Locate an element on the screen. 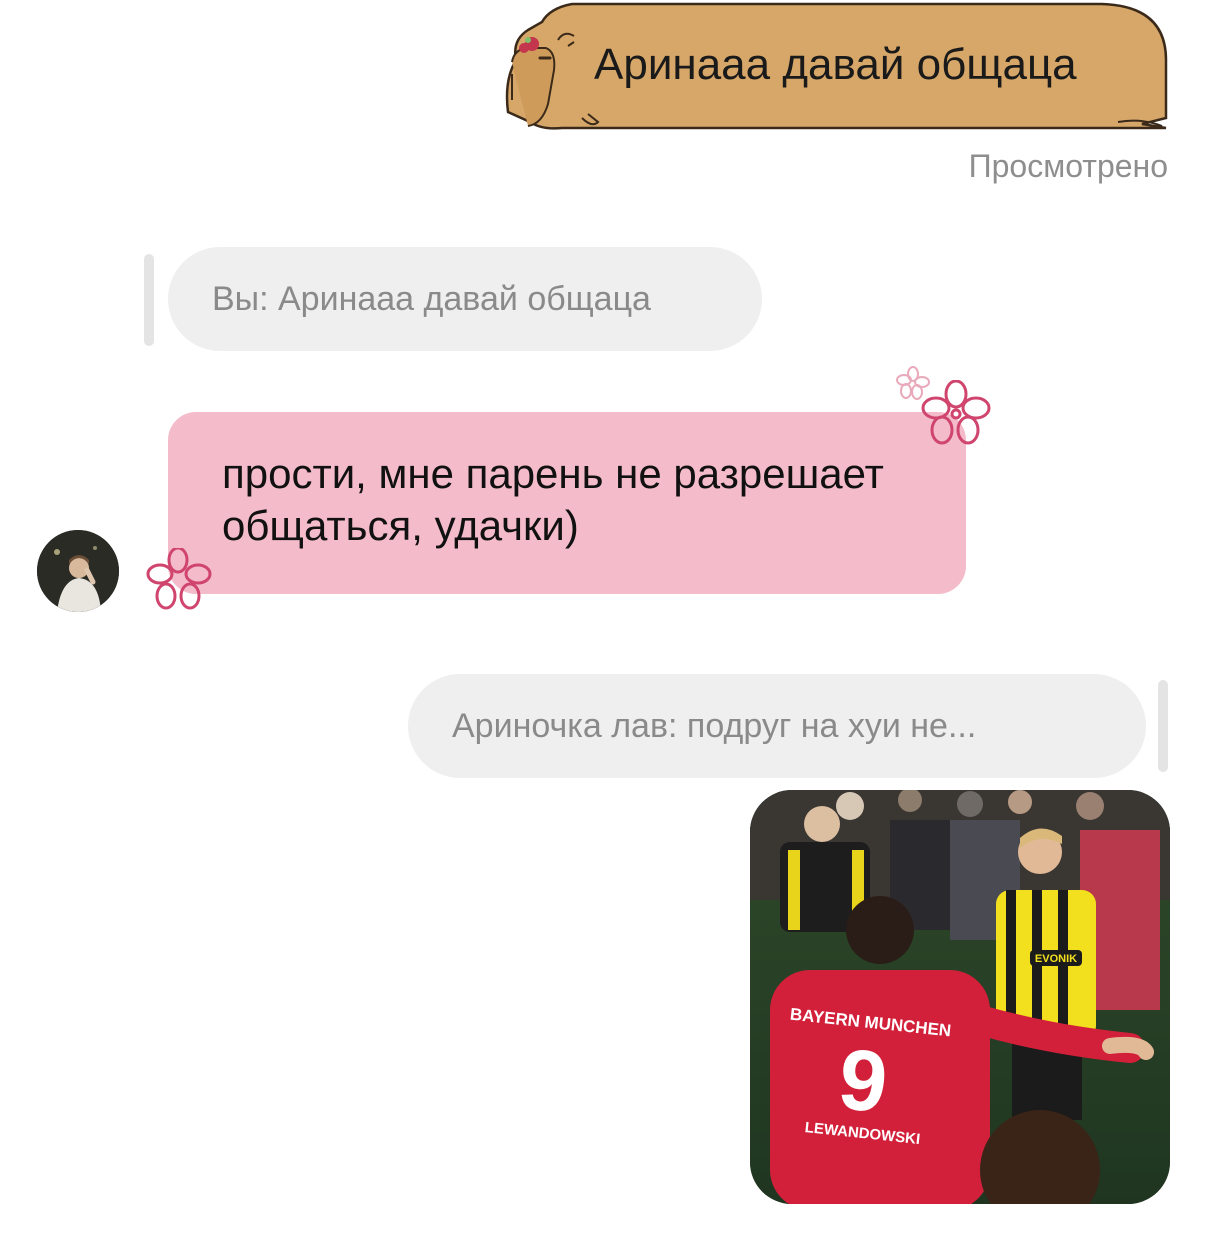 The image size is (1206, 1256). reply-preview: Вы: Аринааа давай общаца is located at coordinates (465, 299).